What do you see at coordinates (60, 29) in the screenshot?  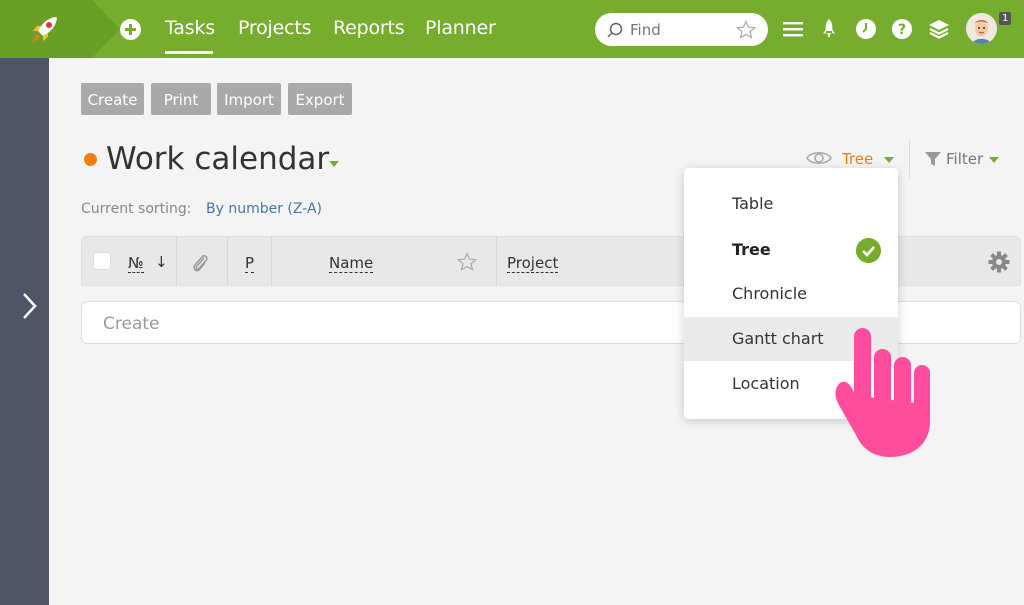 I see `logo-block` at bounding box center [60, 29].